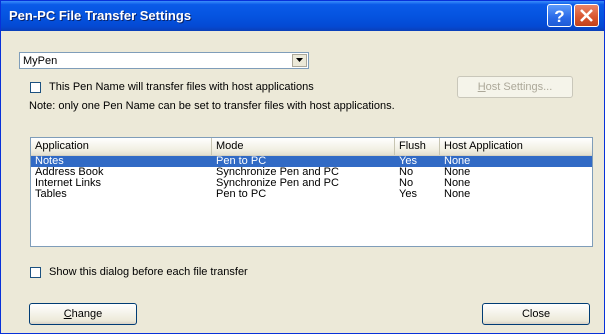 This screenshot has width=605, height=334. What do you see at coordinates (51, 194) in the screenshot?
I see `cell-application: Tables` at bounding box center [51, 194].